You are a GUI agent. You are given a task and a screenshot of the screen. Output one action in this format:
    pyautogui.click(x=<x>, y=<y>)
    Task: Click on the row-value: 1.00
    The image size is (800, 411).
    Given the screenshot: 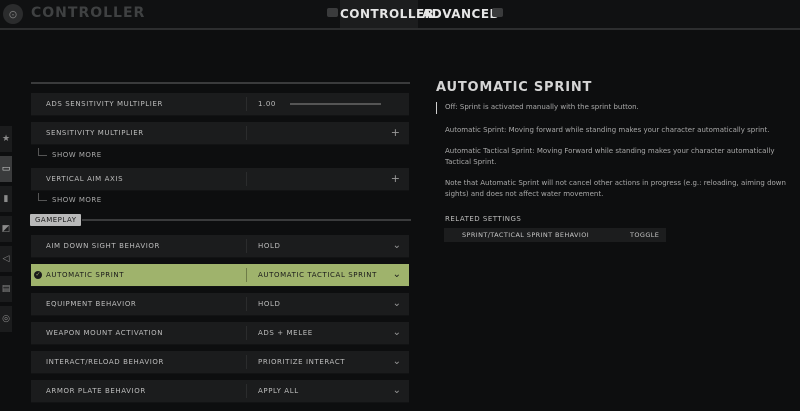 What is the action you would take?
    pyautogui.click(x=267, y=104)
    